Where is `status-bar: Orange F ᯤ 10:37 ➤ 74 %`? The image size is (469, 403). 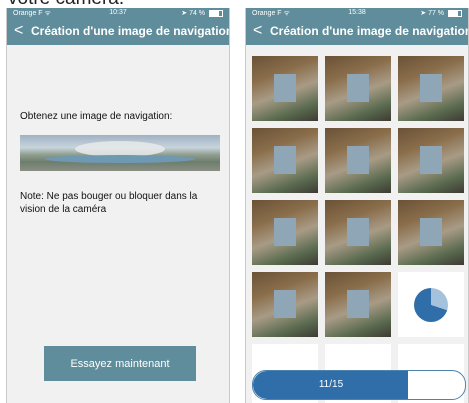 status-bar: Orange F ᯤ 10:37 ➤ 74 % is located at coordinates (118, 13).